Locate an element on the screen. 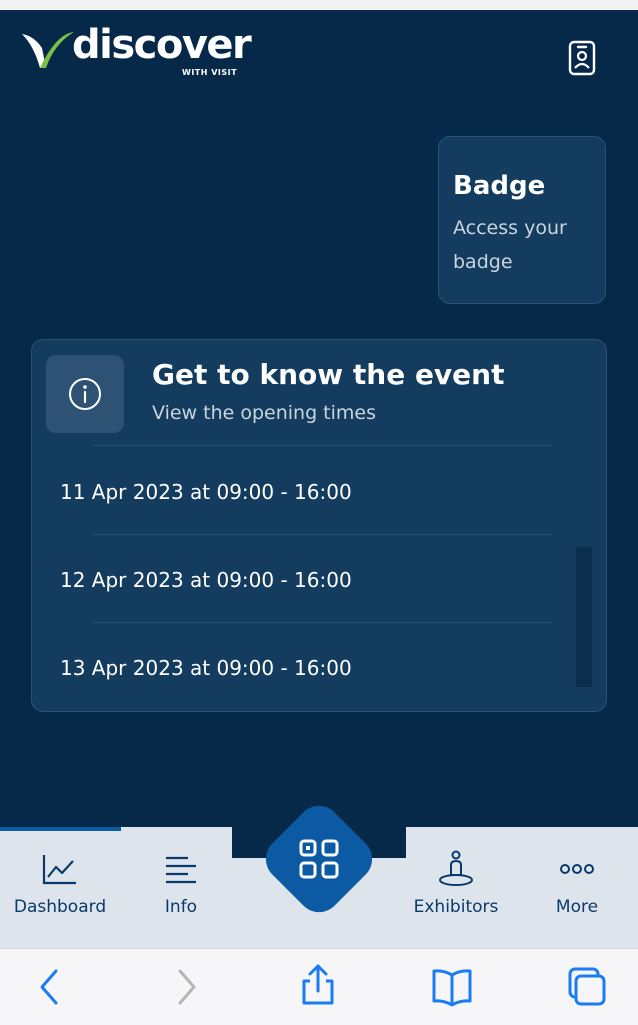 The width and height of the screenshot is (638, 1025). id-badge-icon is located at coordinates (582, 58).